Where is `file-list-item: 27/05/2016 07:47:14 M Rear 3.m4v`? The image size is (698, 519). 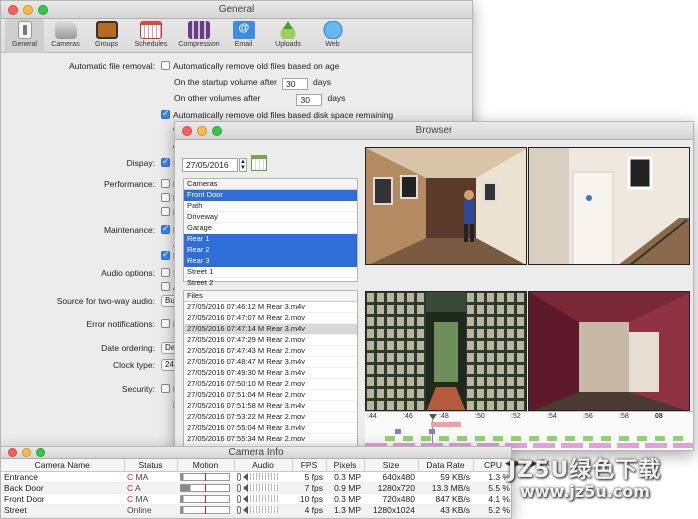
file-list-item: 27/05/2016 07:47:14 M Rear 3.m4v is located at coordinates (270, 329).